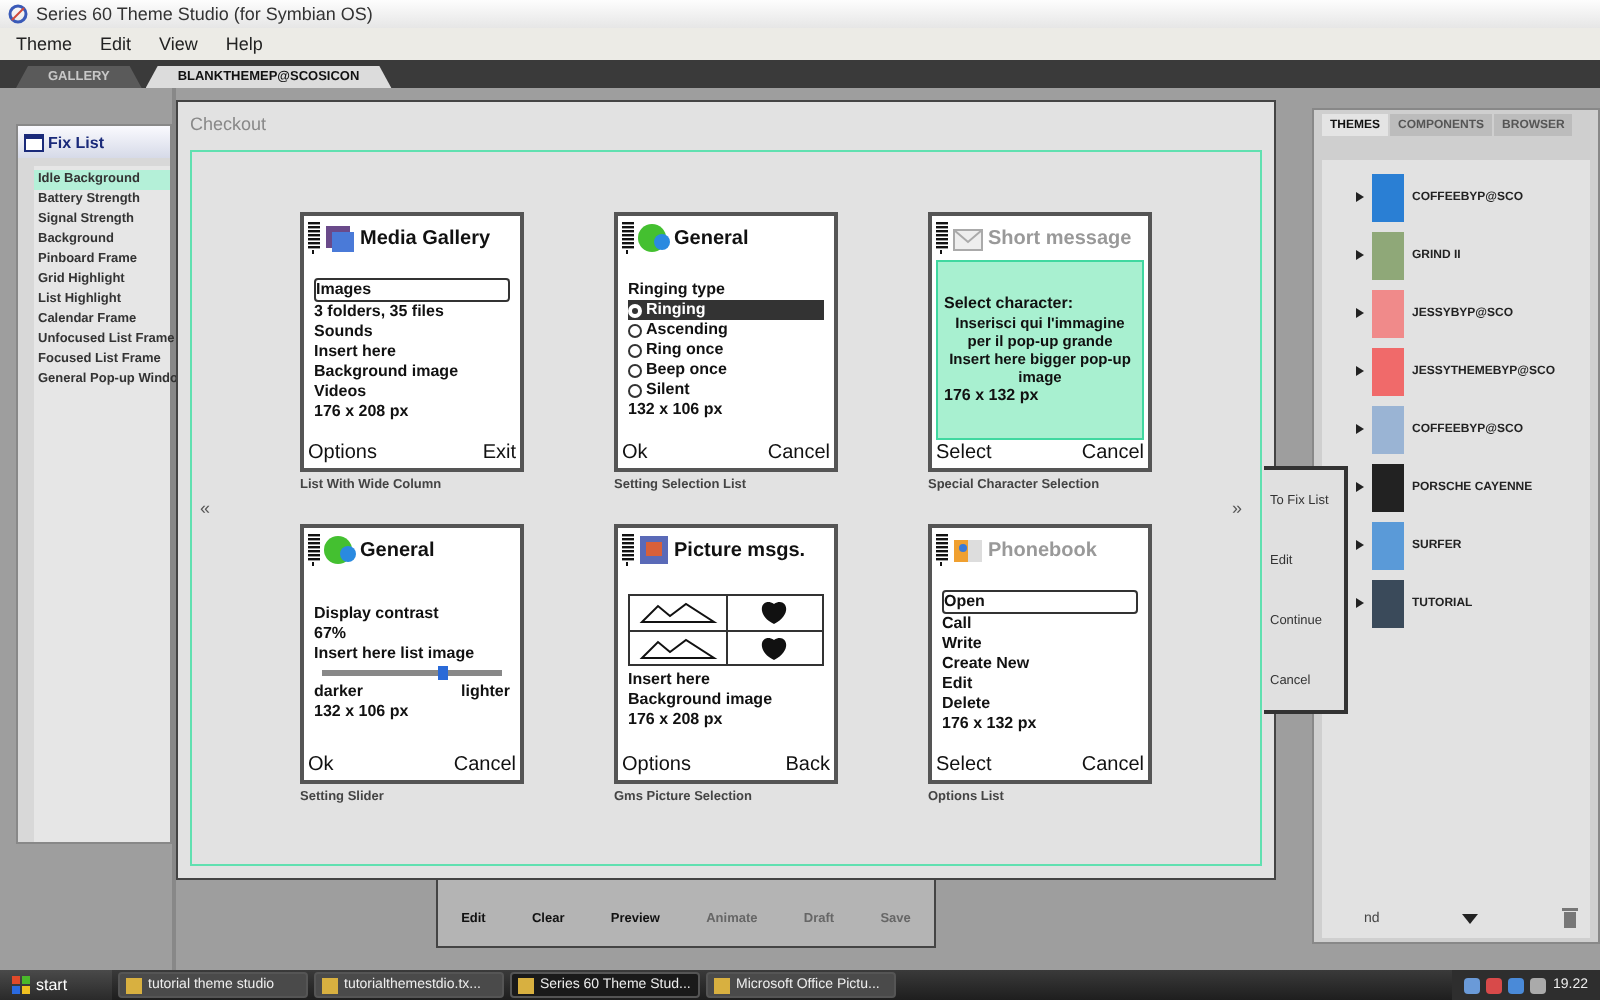 This screenshot has height=1000, width=1600. I want to click on softkey-label: Back, so click(807, 766).